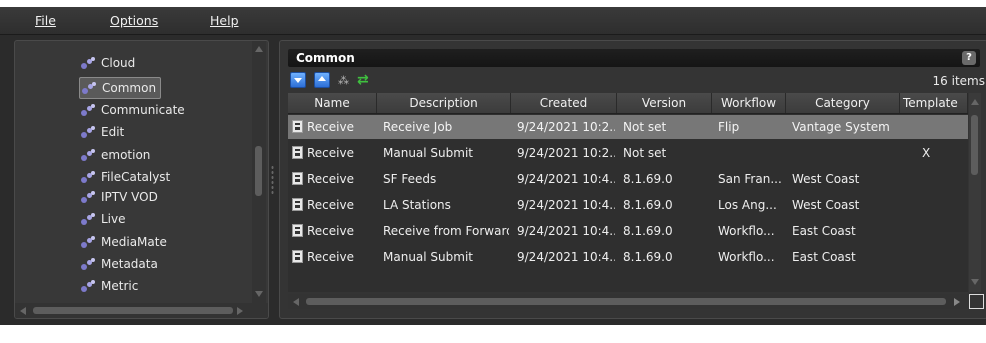 This screenshot has width=986, height=343. Describe the element at coordinates (272, 180) in the screenshot. I see `panel-splitter` at that location.